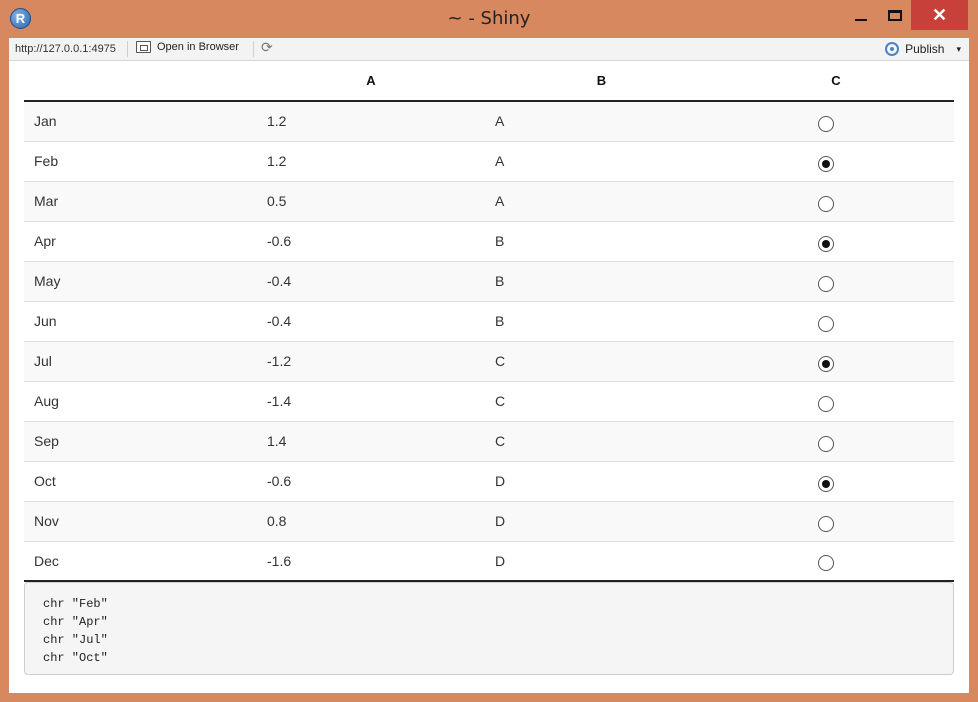 The image size is (978, 702). I want to click on maximize-icon, so click(895, 15).